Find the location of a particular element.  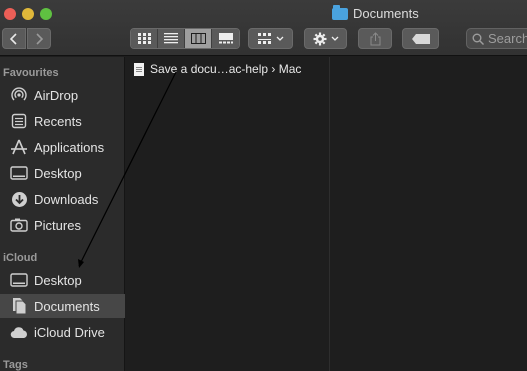

sidebar-item-label: AirDrop is located at coordinates (56, 95).